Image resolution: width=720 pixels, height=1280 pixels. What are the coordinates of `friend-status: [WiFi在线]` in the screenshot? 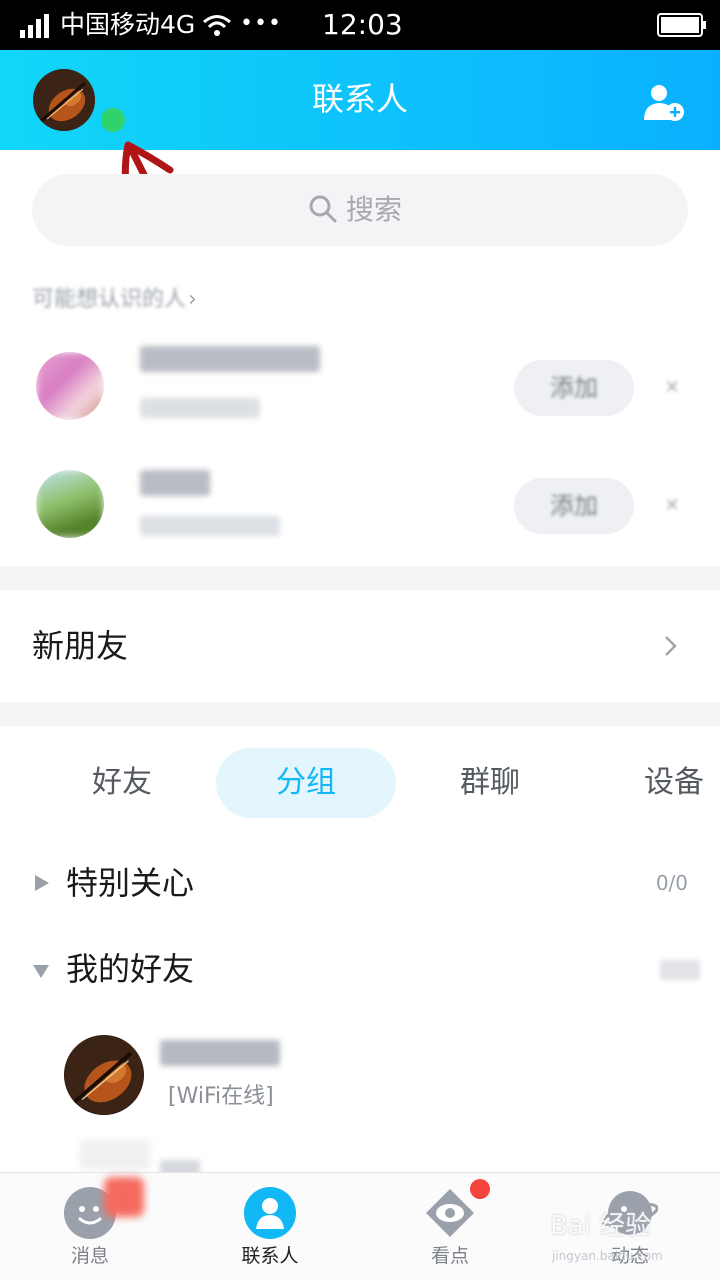 It's located at (221, 1096).